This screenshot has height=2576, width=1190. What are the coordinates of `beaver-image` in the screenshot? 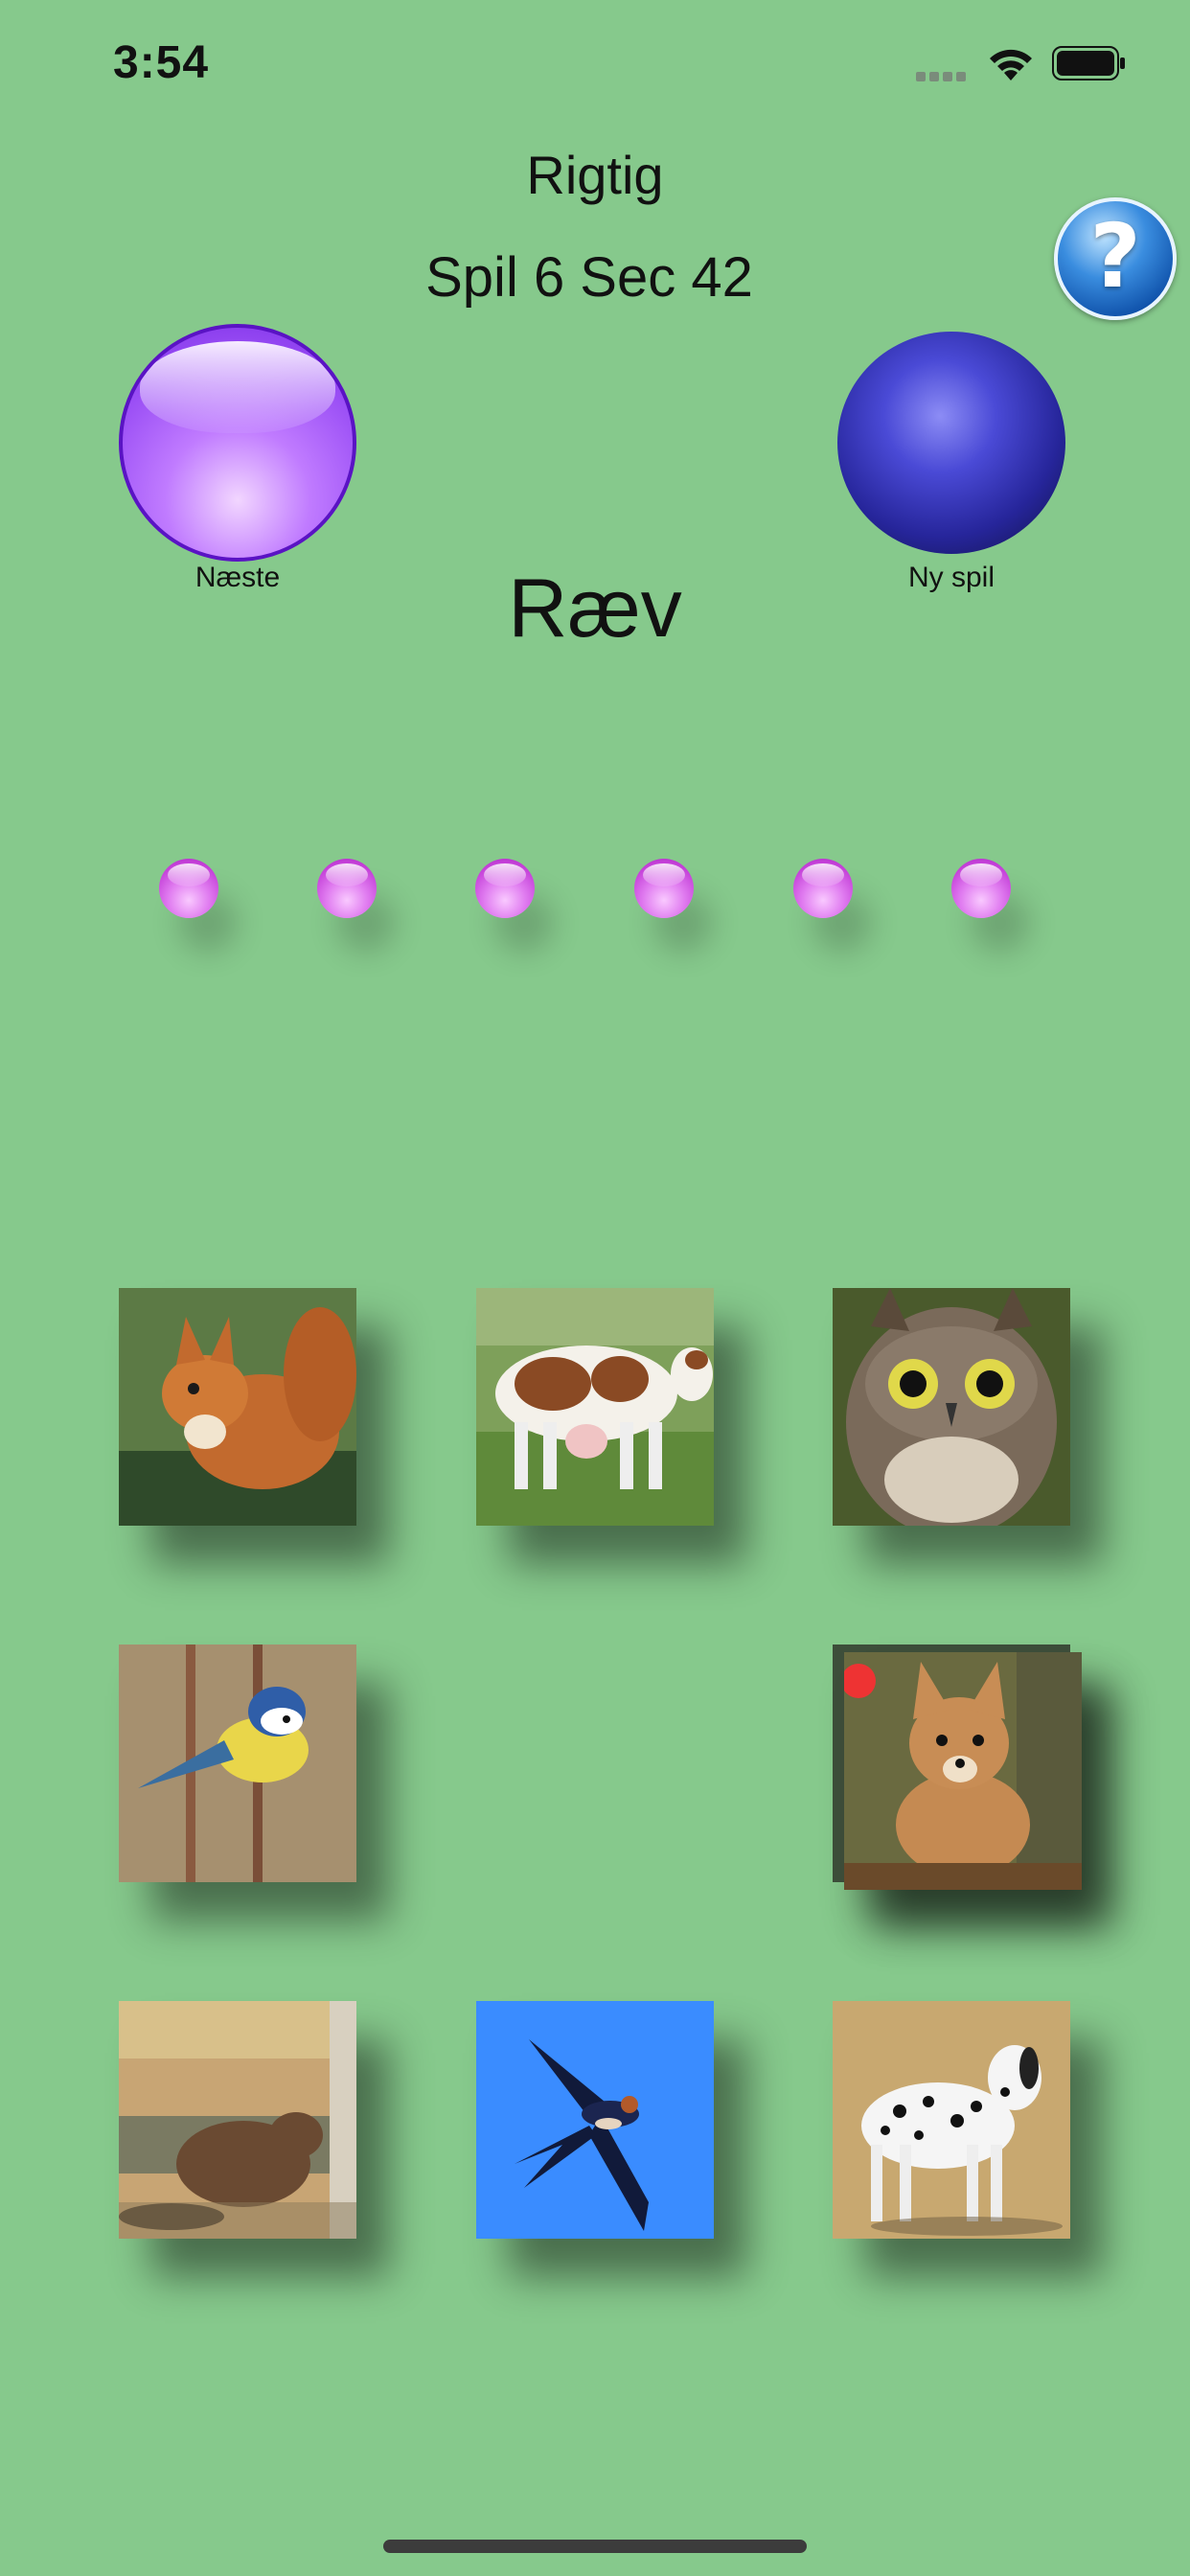 It's located at (238, 2120).